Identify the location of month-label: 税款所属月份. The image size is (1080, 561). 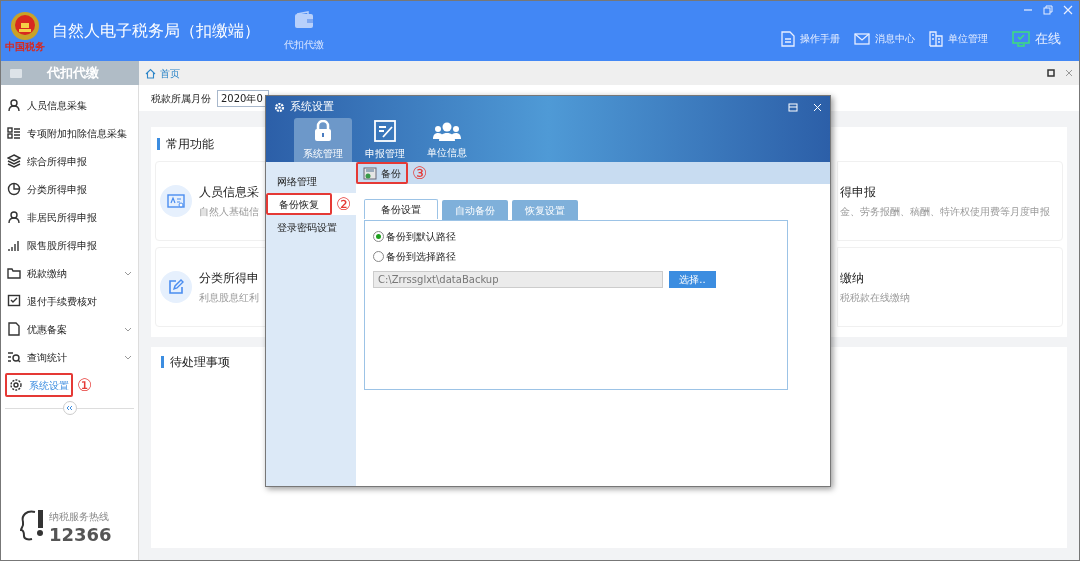
(181, 98).